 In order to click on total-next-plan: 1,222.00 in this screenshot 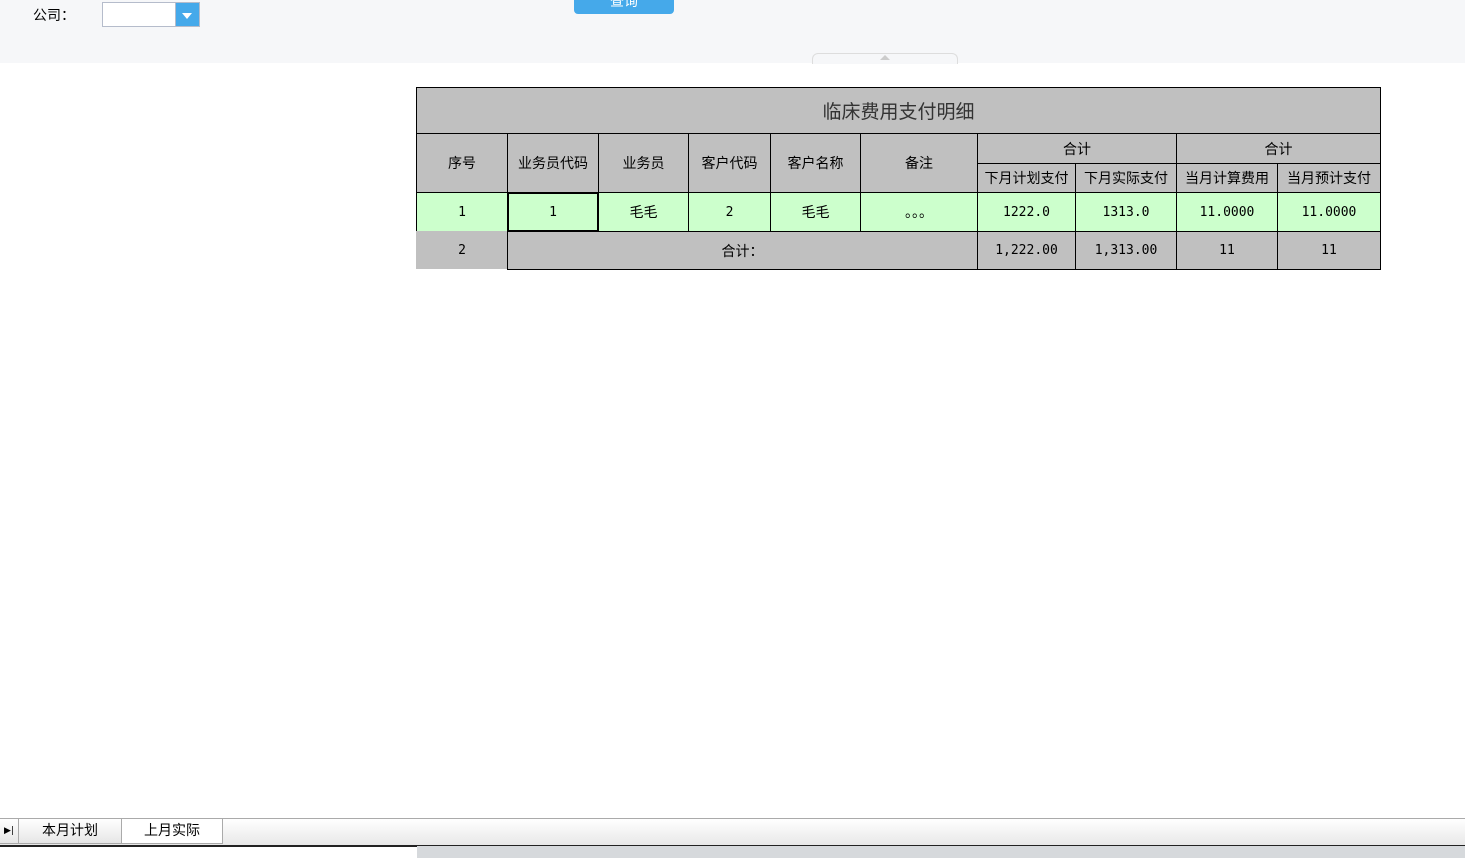, I will do `click(1026, 250)`.